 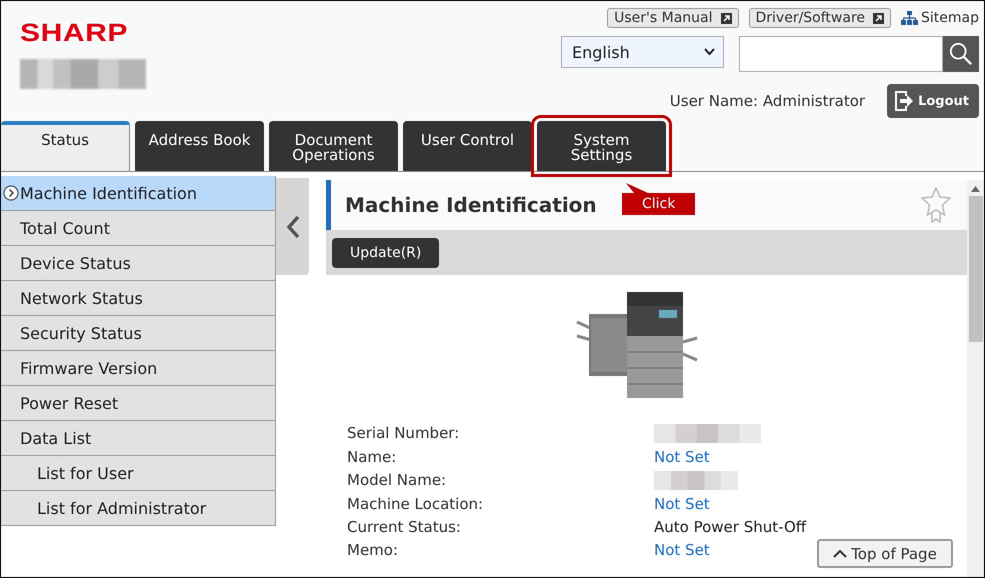 What do you see at coordinates (138, 228) in the screenshot?
I see `sidebar-item: Total Count` at bounding box center [138, 228].